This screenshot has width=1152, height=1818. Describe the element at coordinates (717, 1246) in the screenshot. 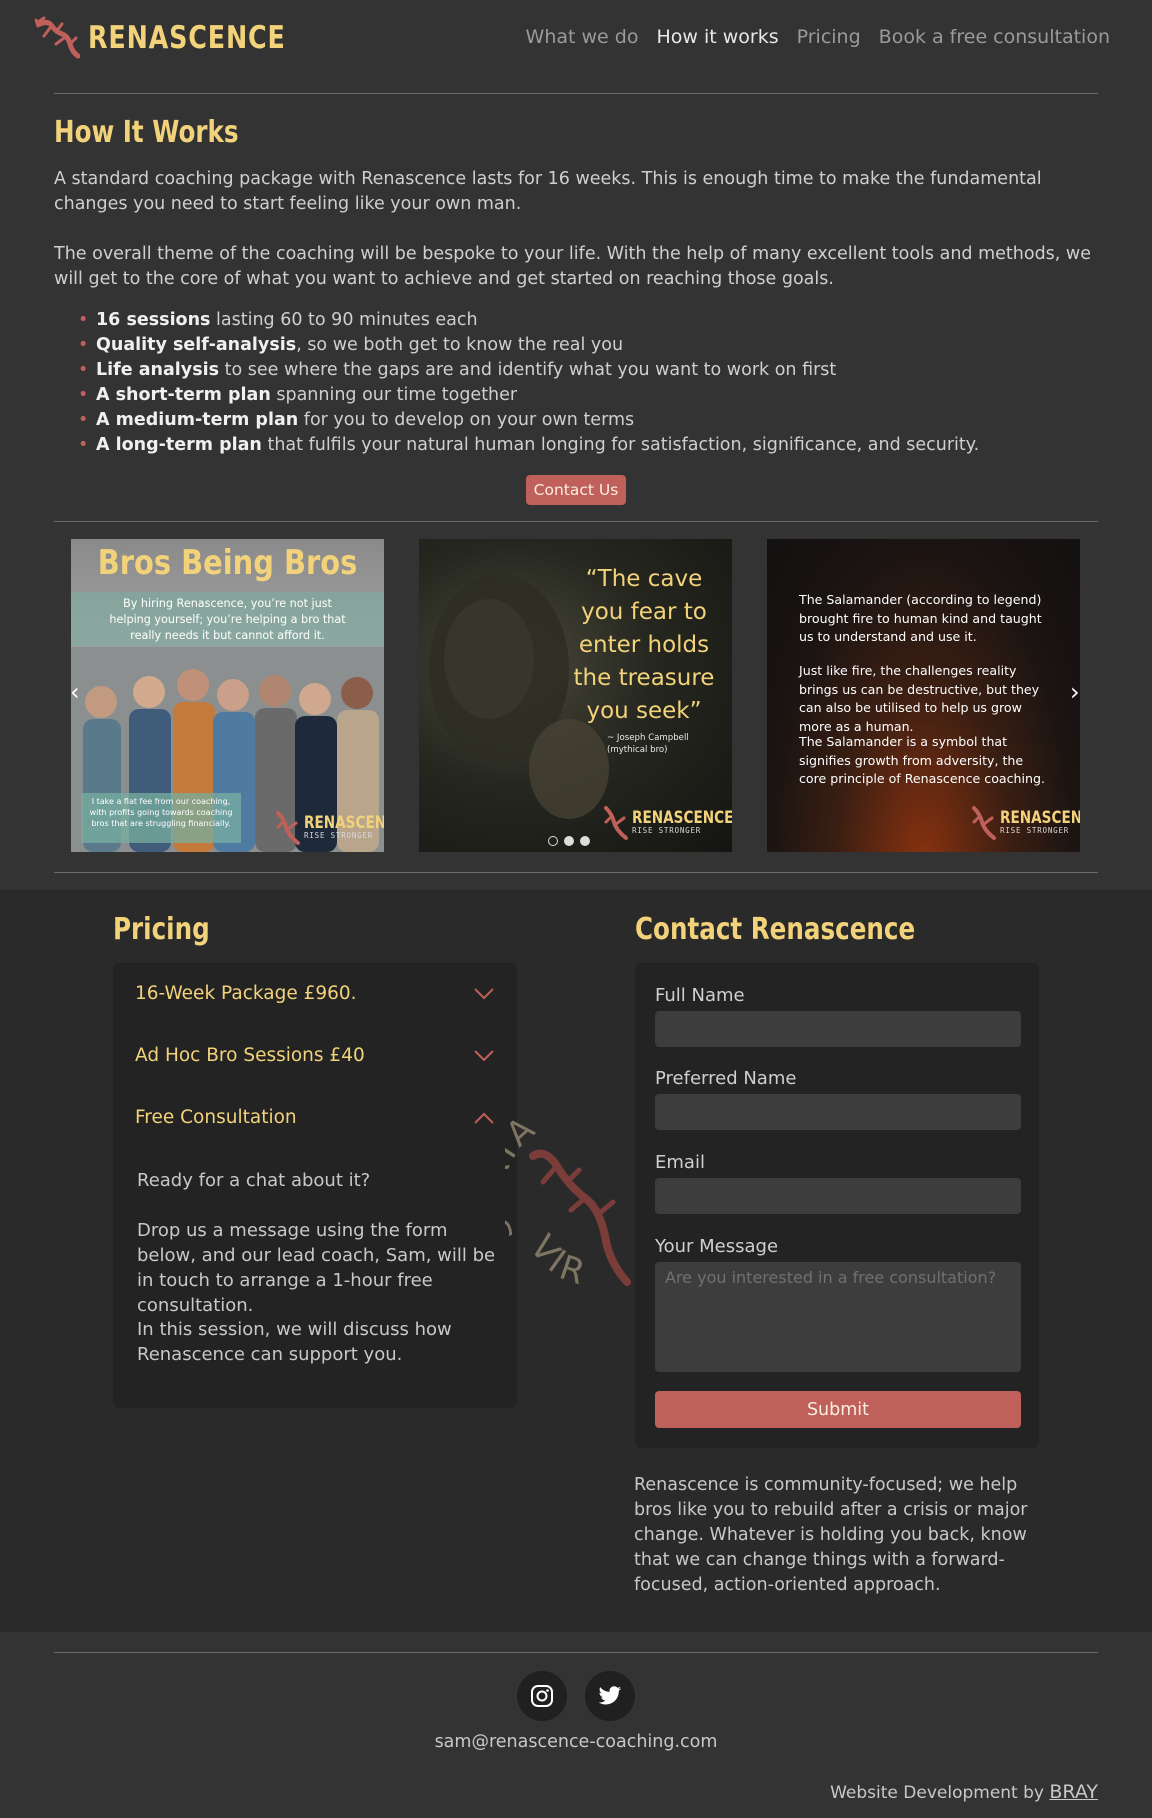

I see `message-label: Your Message` at that location.